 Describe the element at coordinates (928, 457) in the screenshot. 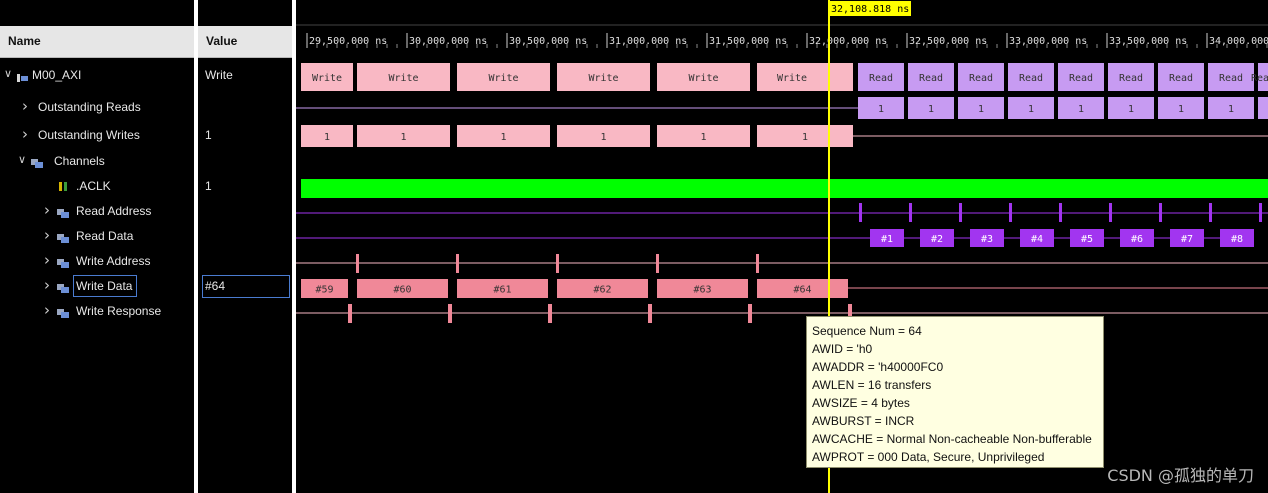

I see `tooltip-line: AWPROT = 000 Data, Secure, Unprivileged` at that location.